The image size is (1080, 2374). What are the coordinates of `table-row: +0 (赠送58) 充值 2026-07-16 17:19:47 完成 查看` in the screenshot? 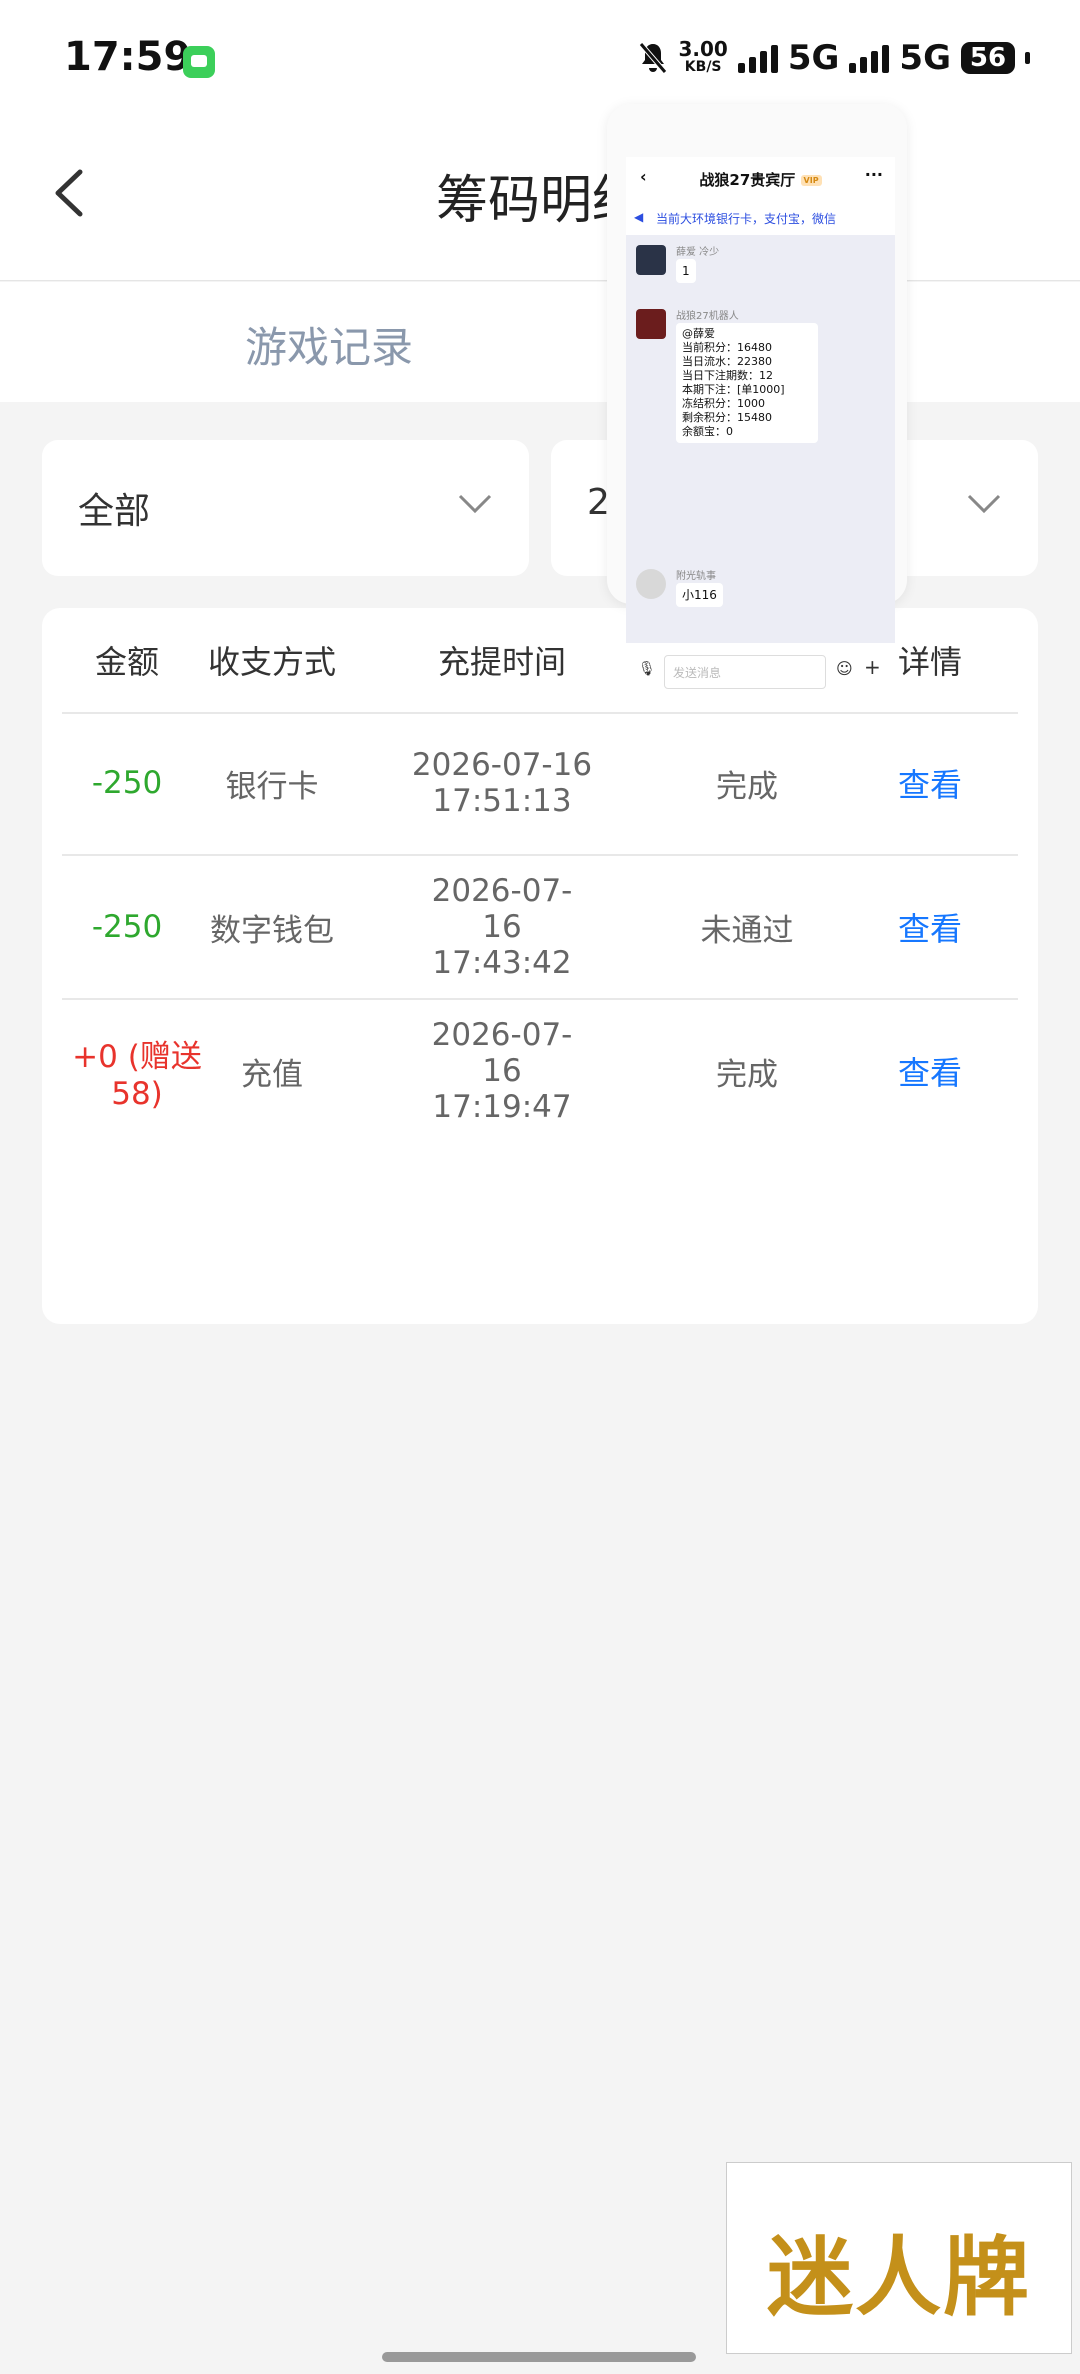 It's located at (540, 1071).